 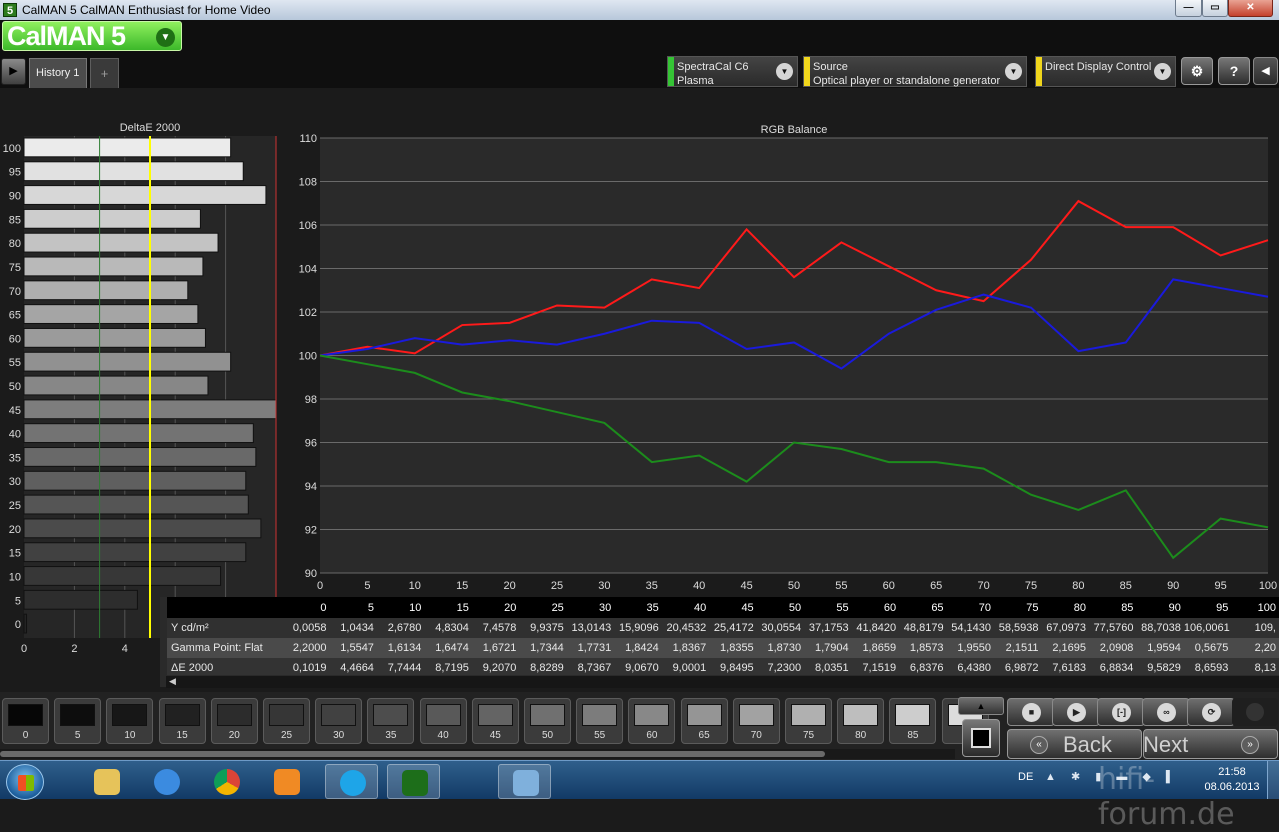 I want to click on patch-swatch: 5, so click(x=78, y=721).